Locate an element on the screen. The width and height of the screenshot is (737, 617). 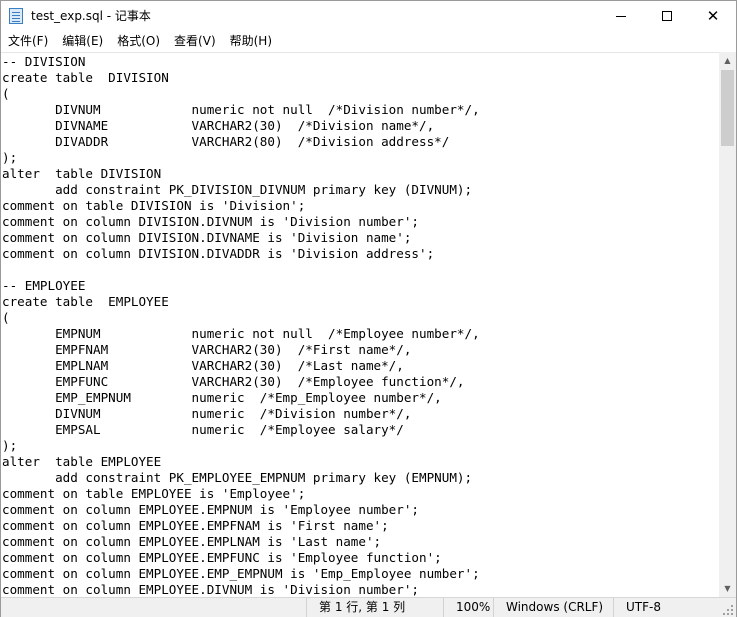
status-line-ending: Windows (CRLF) is located at coordinates (553, 607).